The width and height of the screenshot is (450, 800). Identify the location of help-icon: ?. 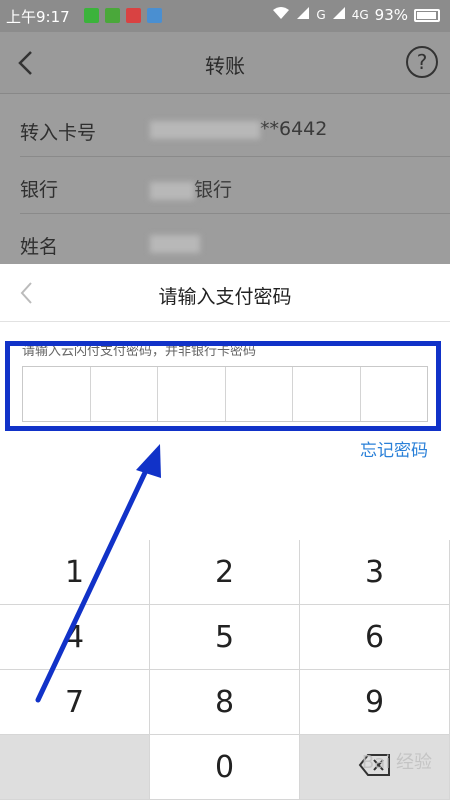
(422, 62).